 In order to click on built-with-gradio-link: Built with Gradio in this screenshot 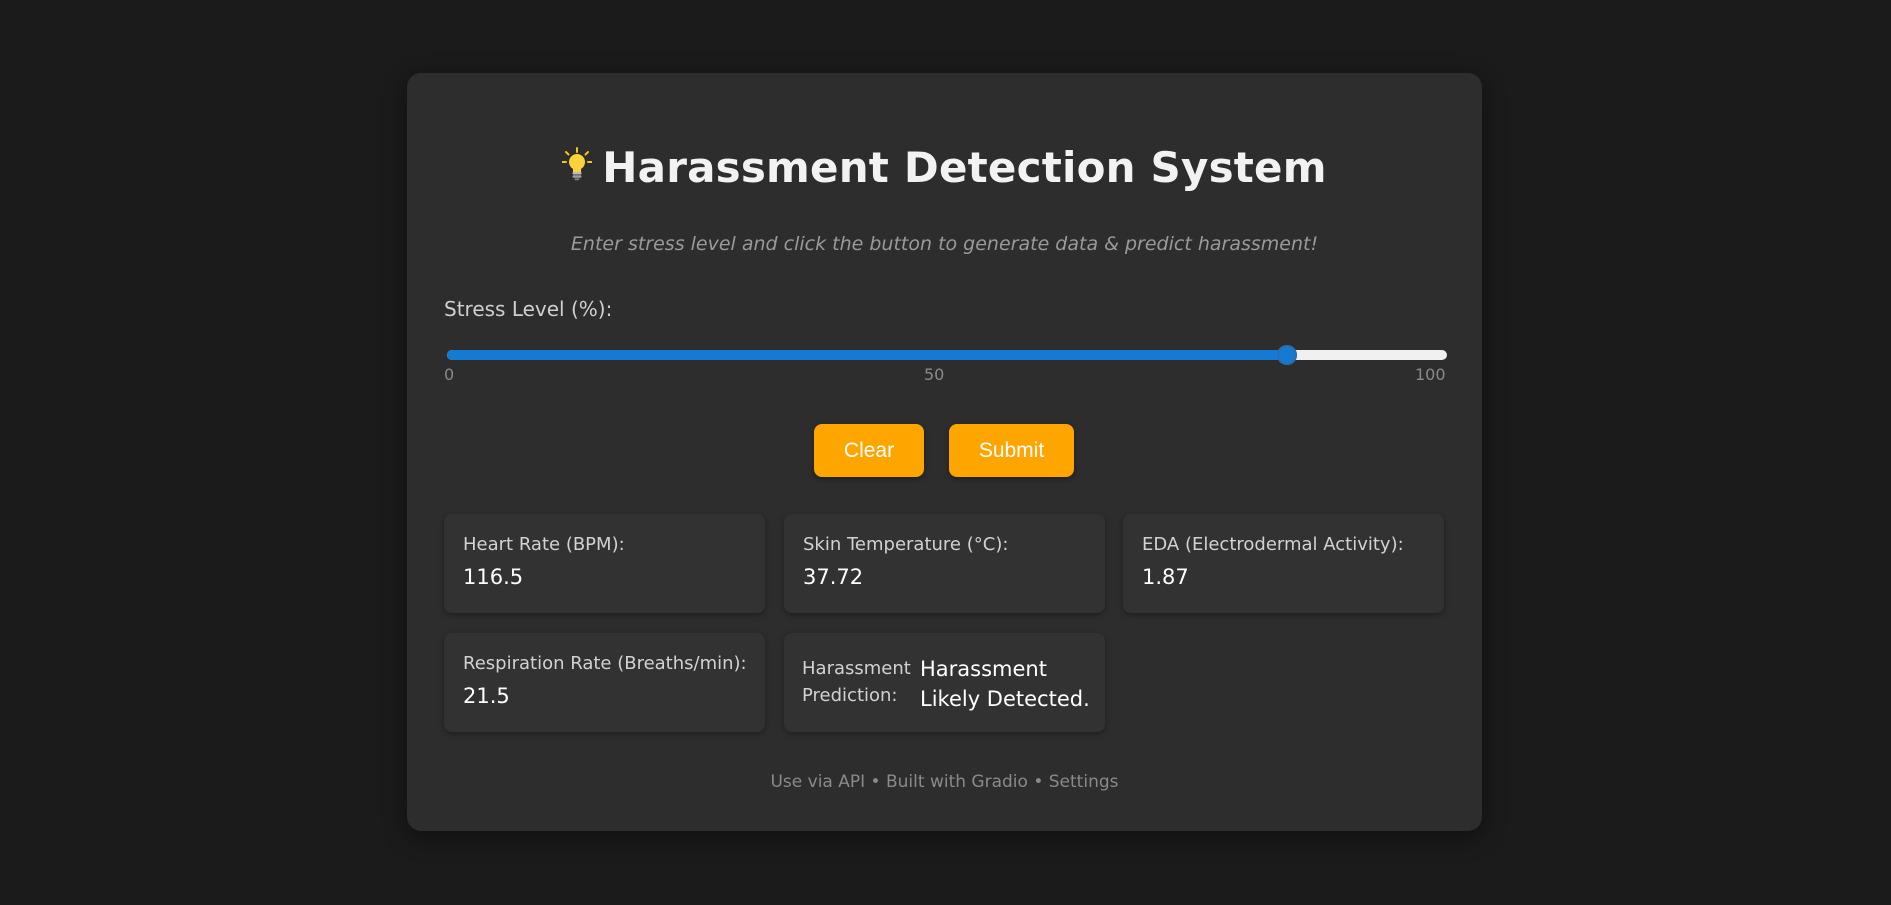, I will do `click(957, 782)`.